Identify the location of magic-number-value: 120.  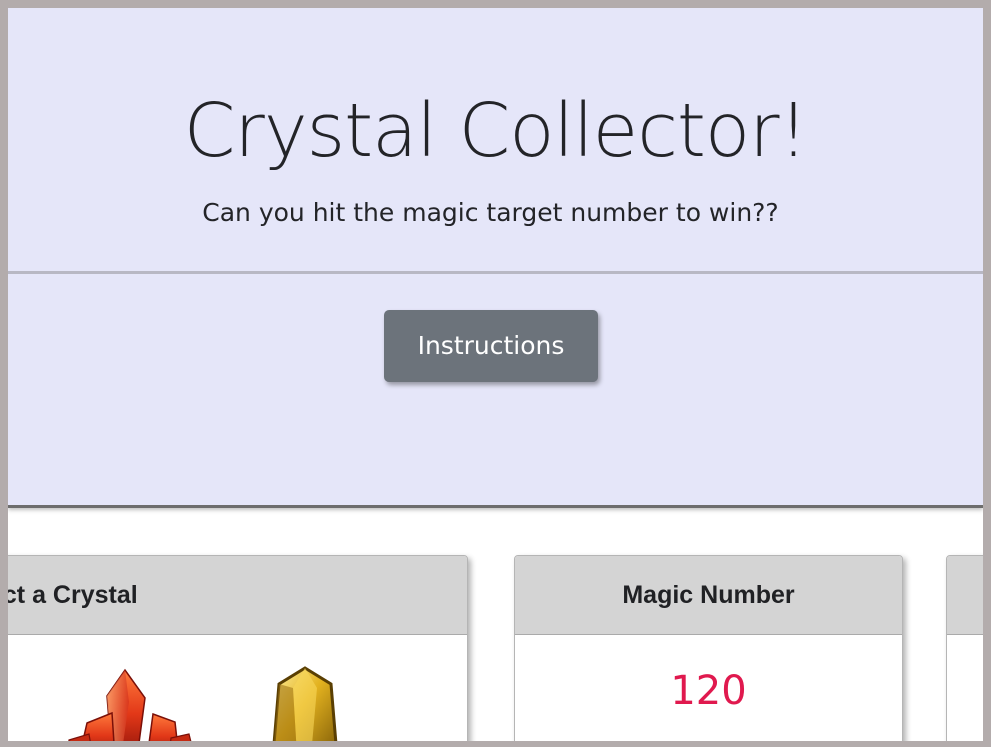
(708, 691).